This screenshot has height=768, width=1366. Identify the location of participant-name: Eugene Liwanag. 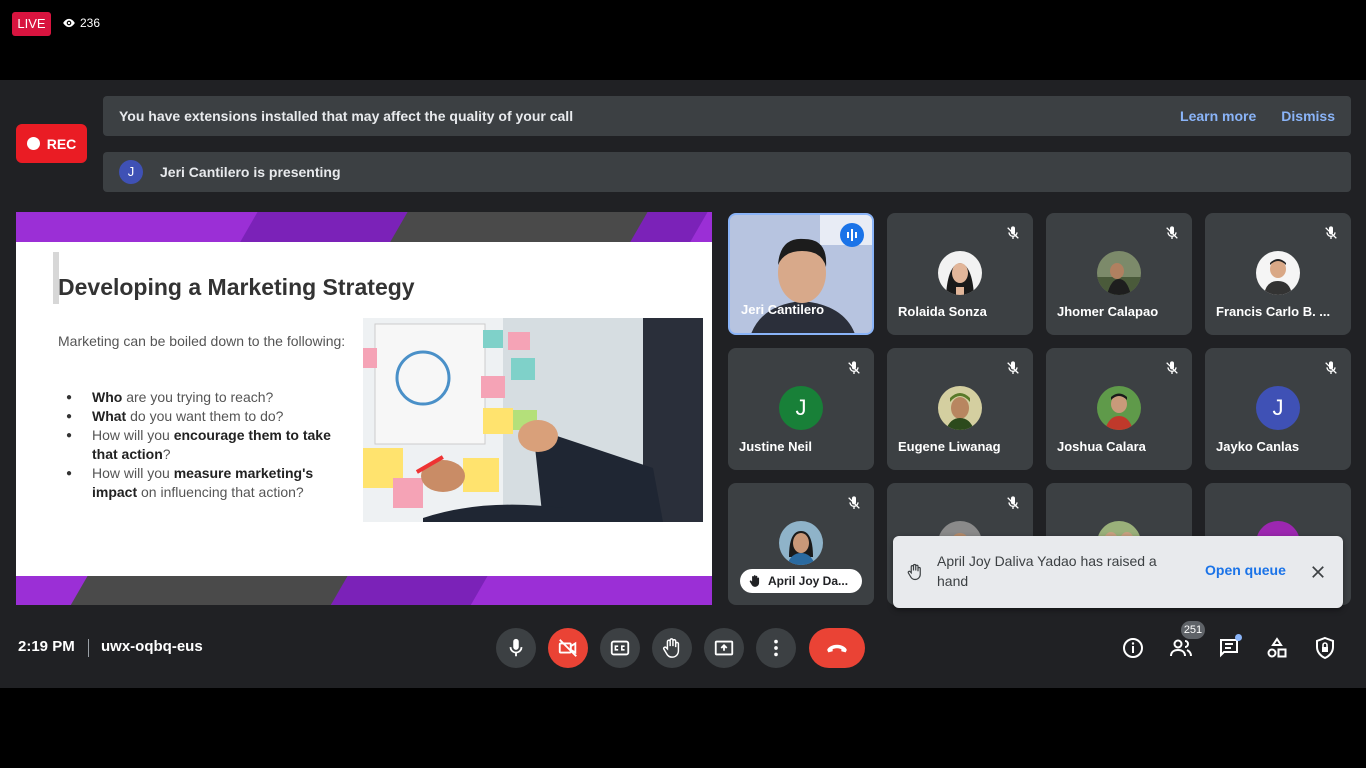
(949, 446).